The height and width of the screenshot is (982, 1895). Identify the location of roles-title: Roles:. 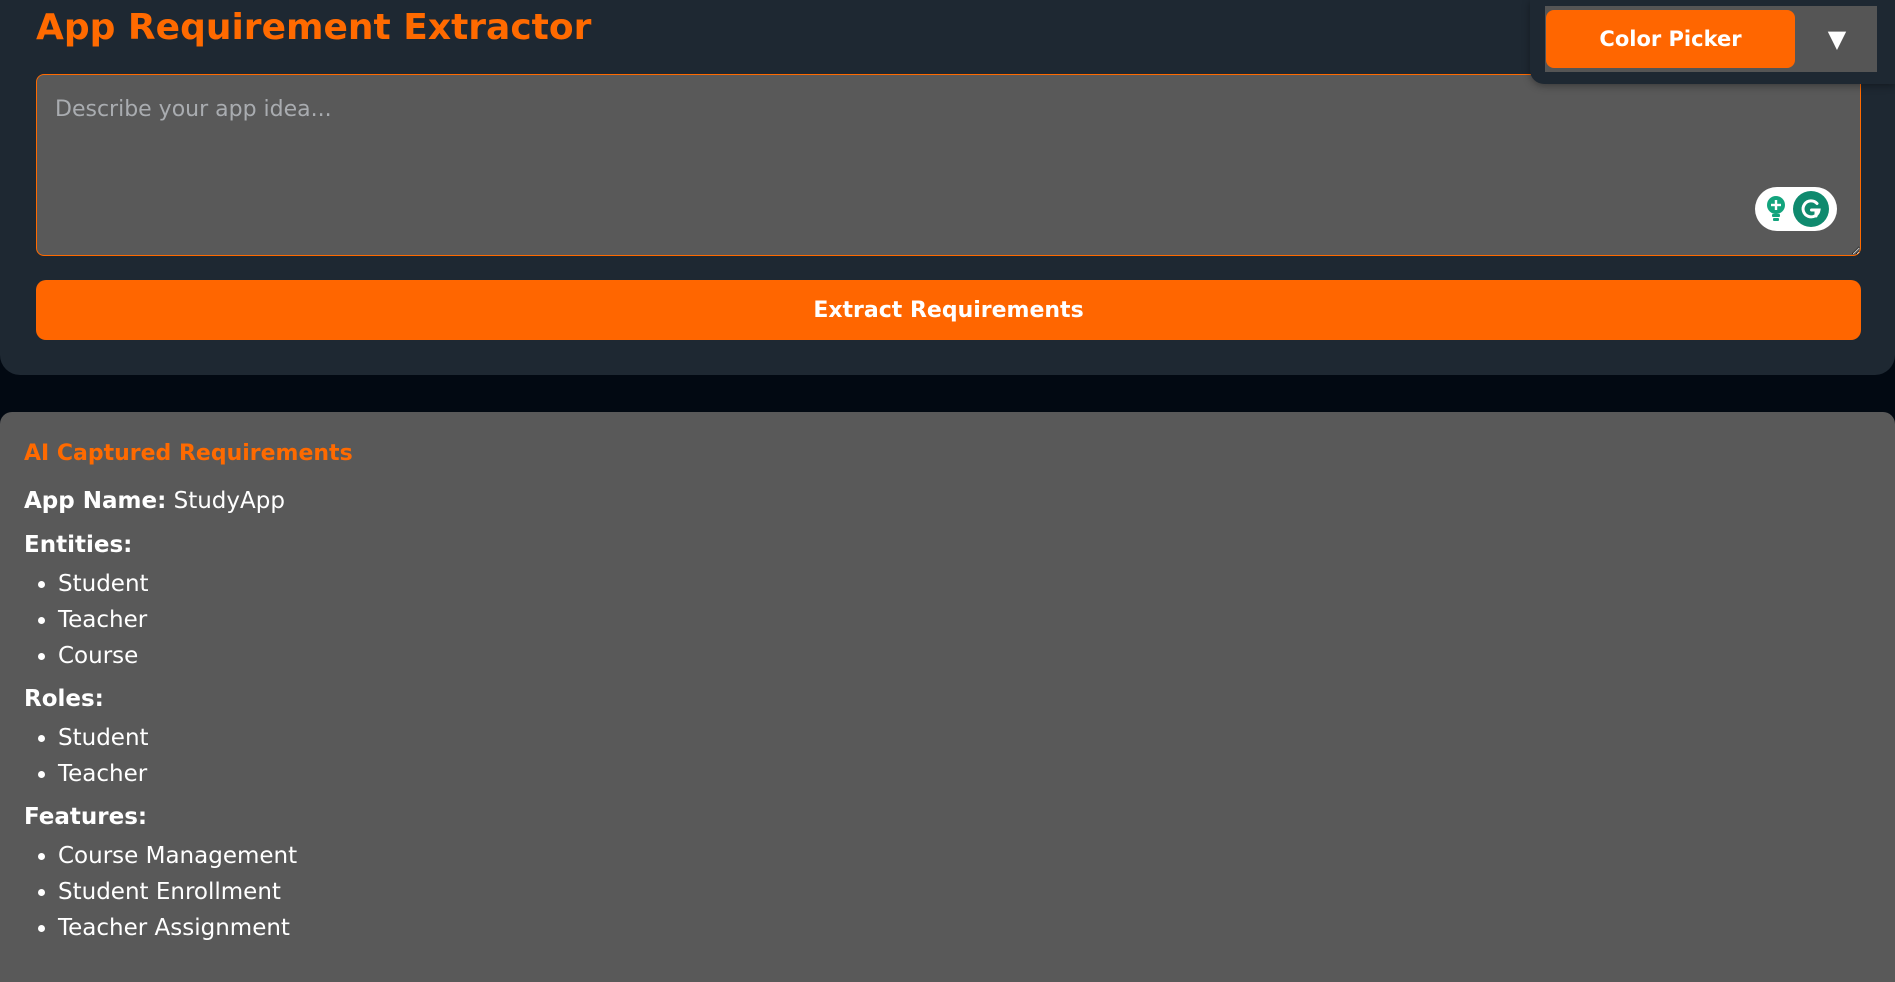
(64, 699).